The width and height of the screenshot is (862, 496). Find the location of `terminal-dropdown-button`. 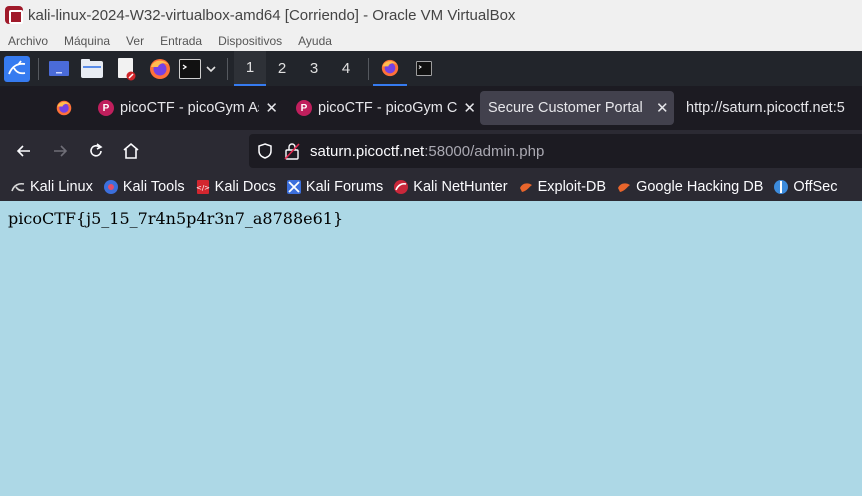

terminal-dropdown-button is located at coordinates (211, 68).